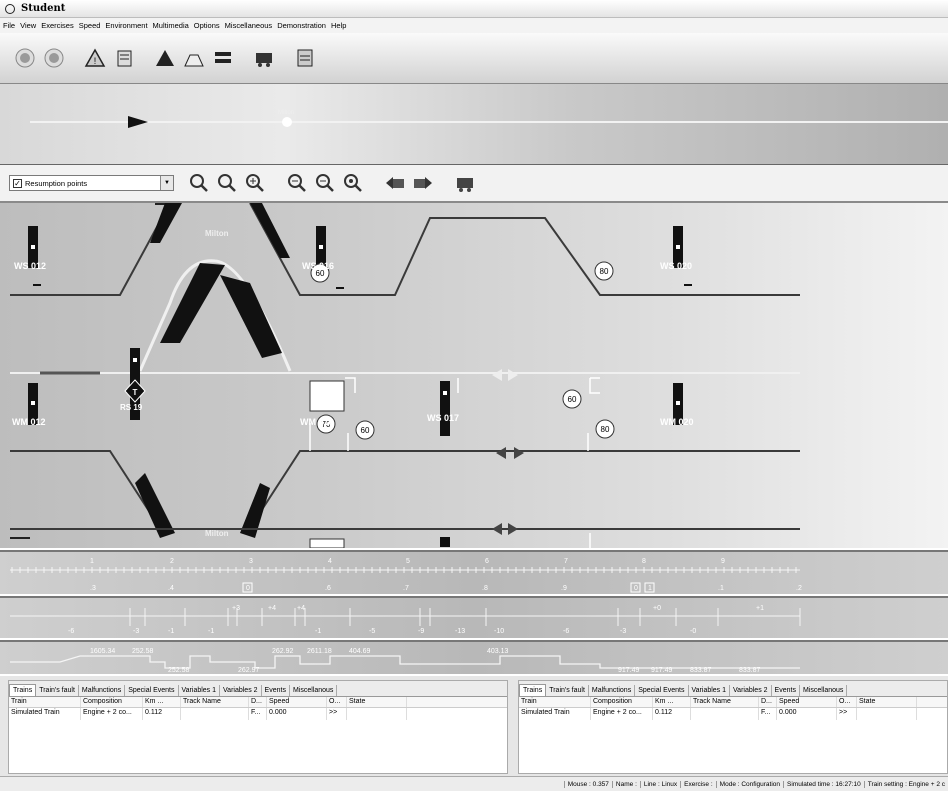  Describe the element at coordinates (171, 588) in the screenshot. I see `km-sub-label: .4` at that location.